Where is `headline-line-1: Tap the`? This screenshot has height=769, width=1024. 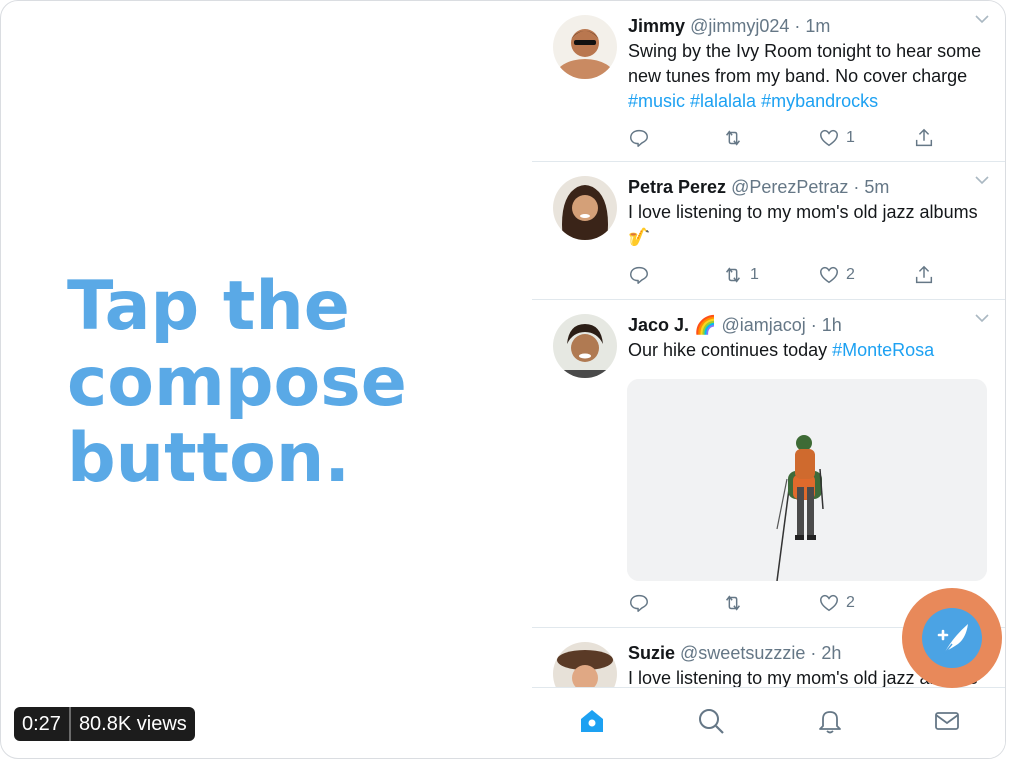
headline-line-1: Tap the is located at coordinates (208, 306).